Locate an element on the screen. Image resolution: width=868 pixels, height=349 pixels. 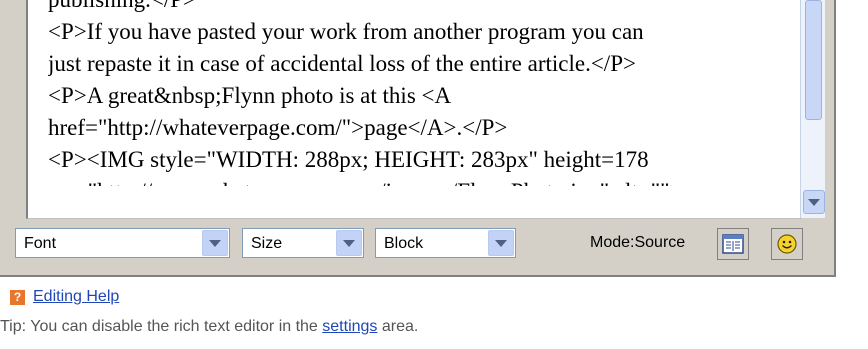
size-dropdown-button is located at coordinates (349, 243).